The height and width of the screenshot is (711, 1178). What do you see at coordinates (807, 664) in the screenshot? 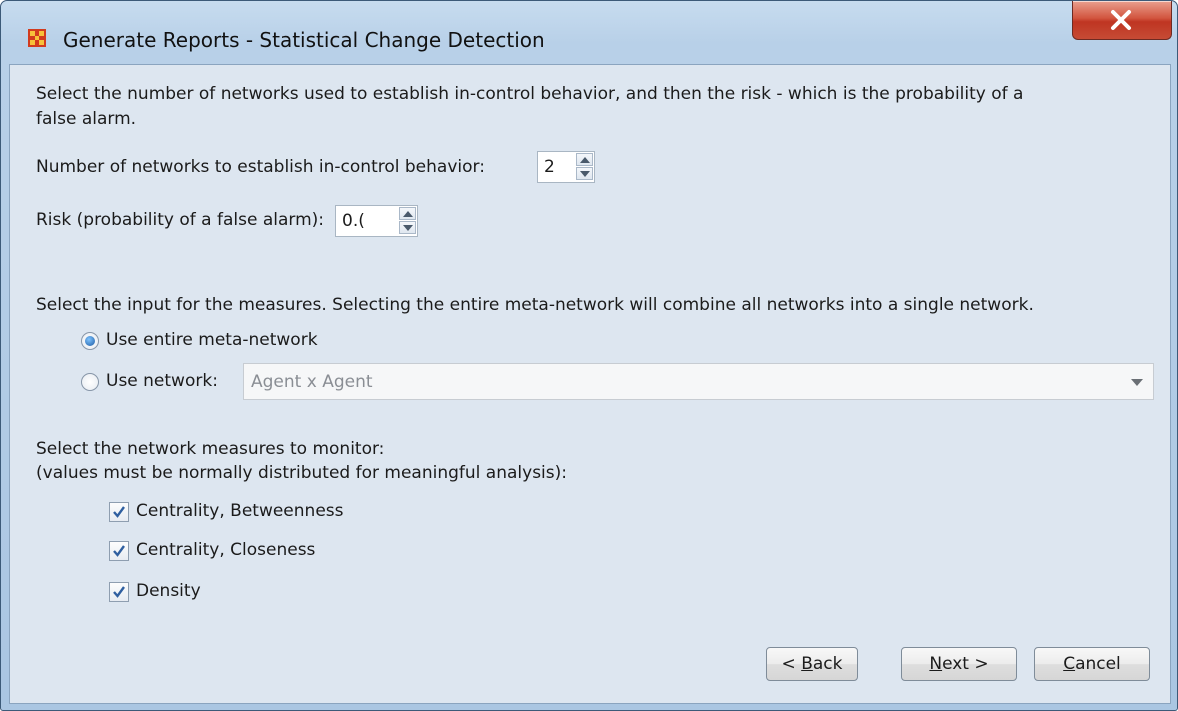
I see `back-button-mnemonic: B` at bounding box center [807, 664].